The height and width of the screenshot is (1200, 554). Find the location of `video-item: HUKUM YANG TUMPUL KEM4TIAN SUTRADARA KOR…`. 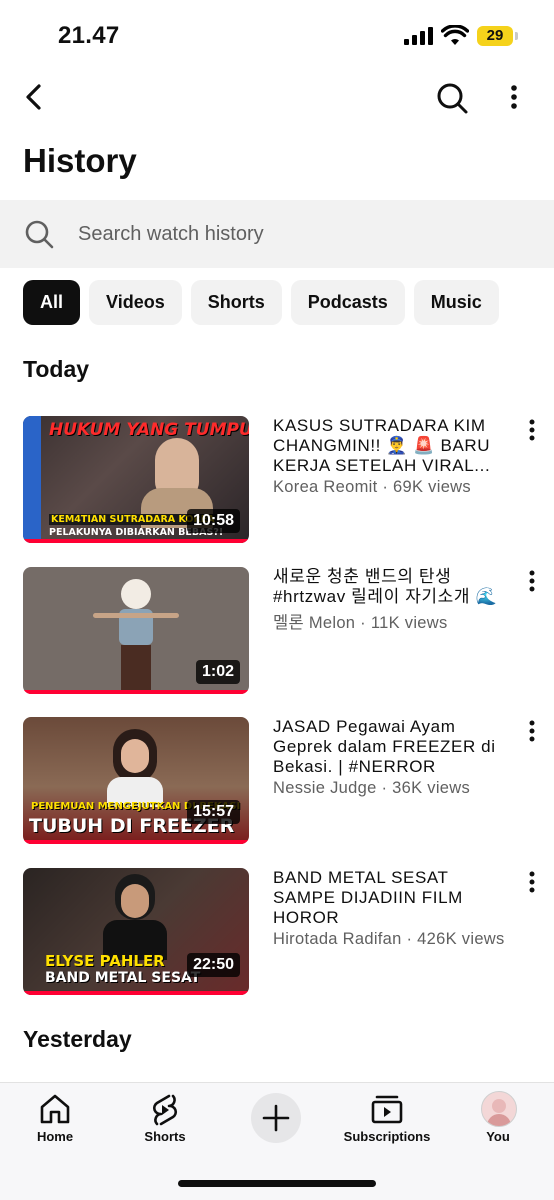

video-item: HUKUM YANG TUMPUL KEM4TIAN SUTRADARA KOR… is located at coordinates (288, 480).